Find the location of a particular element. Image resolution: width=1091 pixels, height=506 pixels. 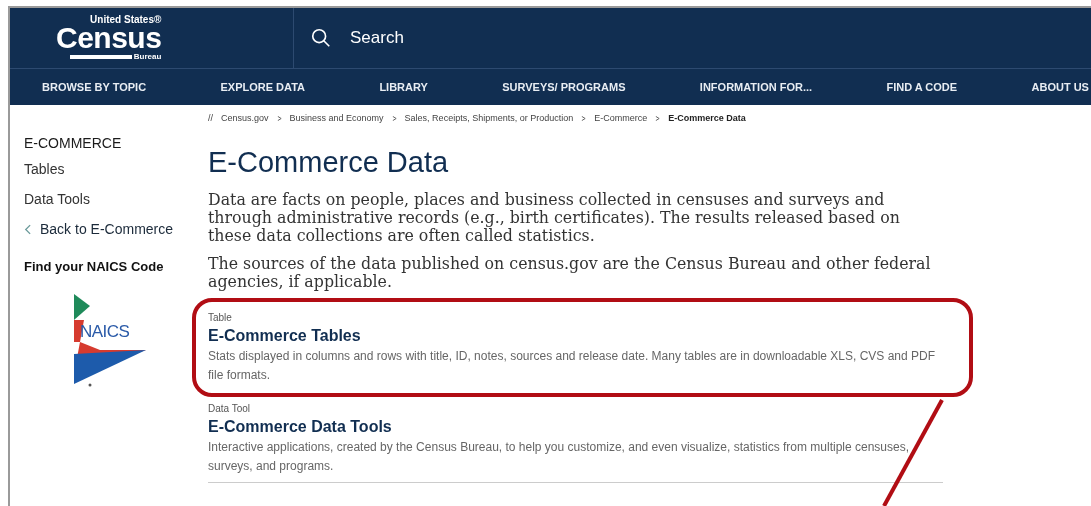

sidebar-link: Tables is located at coordinates (116, 169).